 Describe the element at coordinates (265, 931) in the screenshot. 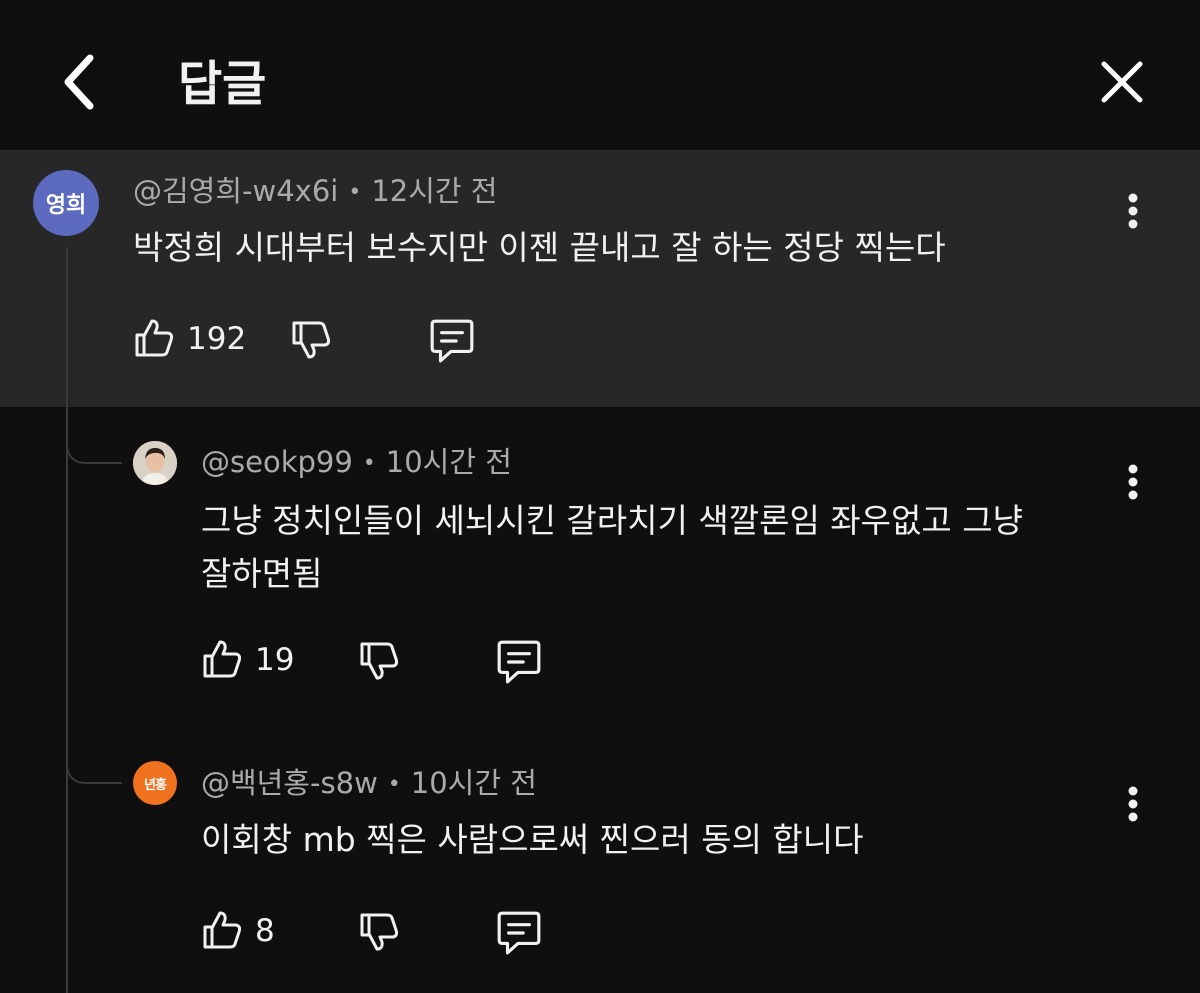

I see `like-count: 8` at that location.